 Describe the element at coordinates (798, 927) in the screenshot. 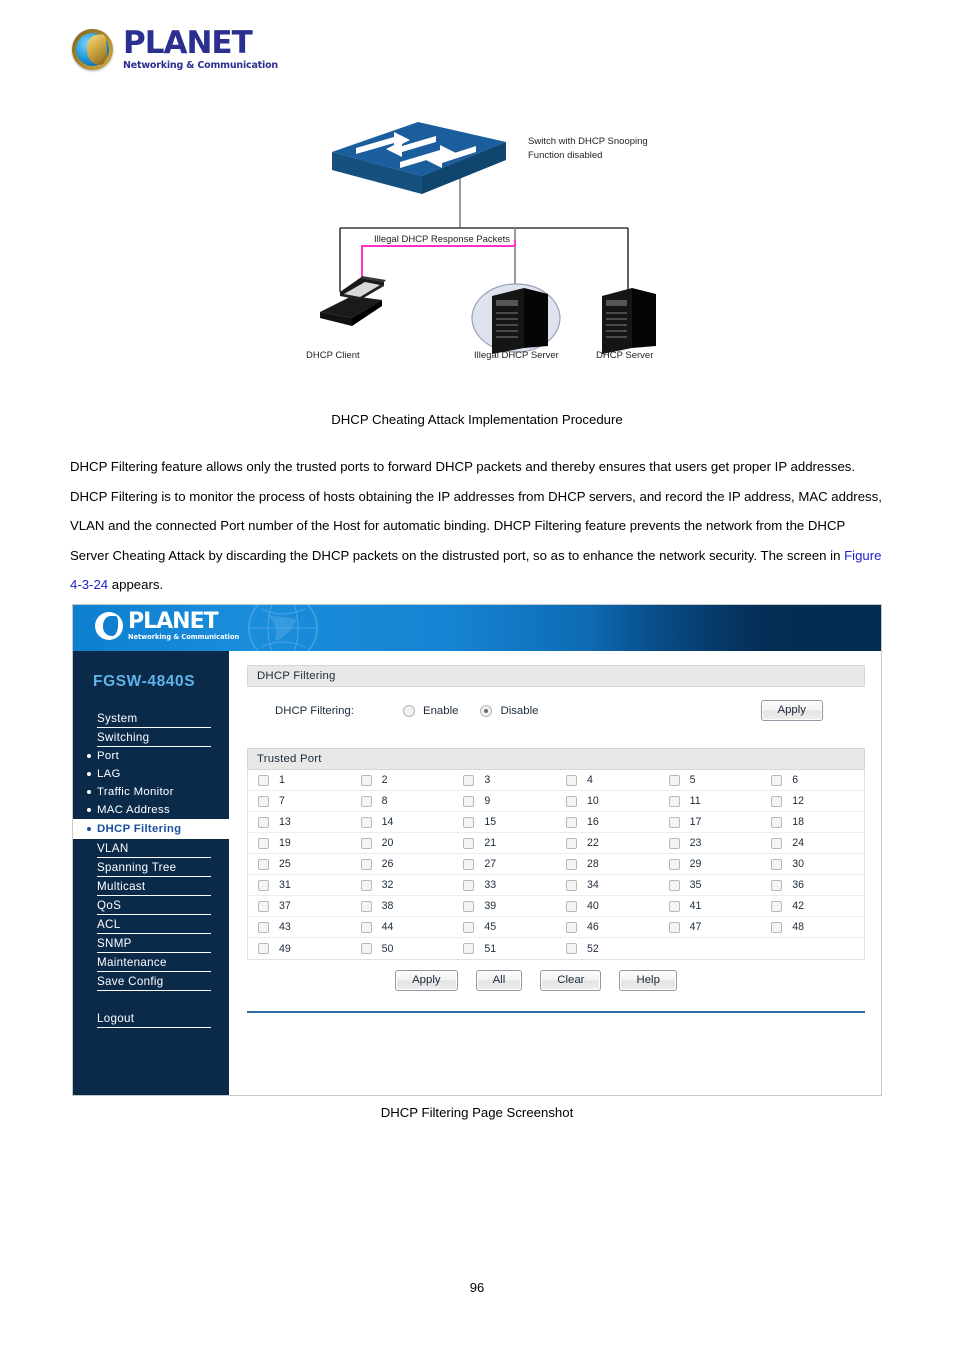

I see `port-label-48: 48` at that location.